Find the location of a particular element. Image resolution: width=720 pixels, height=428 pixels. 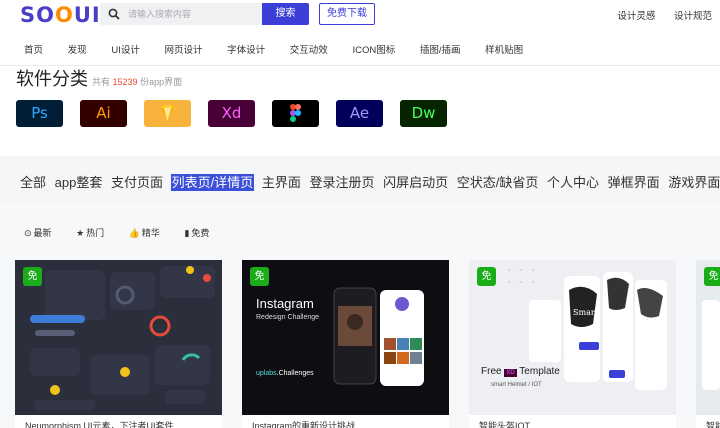

nav-item-ui-design: UI设计 is located at coordinates (125, 49).